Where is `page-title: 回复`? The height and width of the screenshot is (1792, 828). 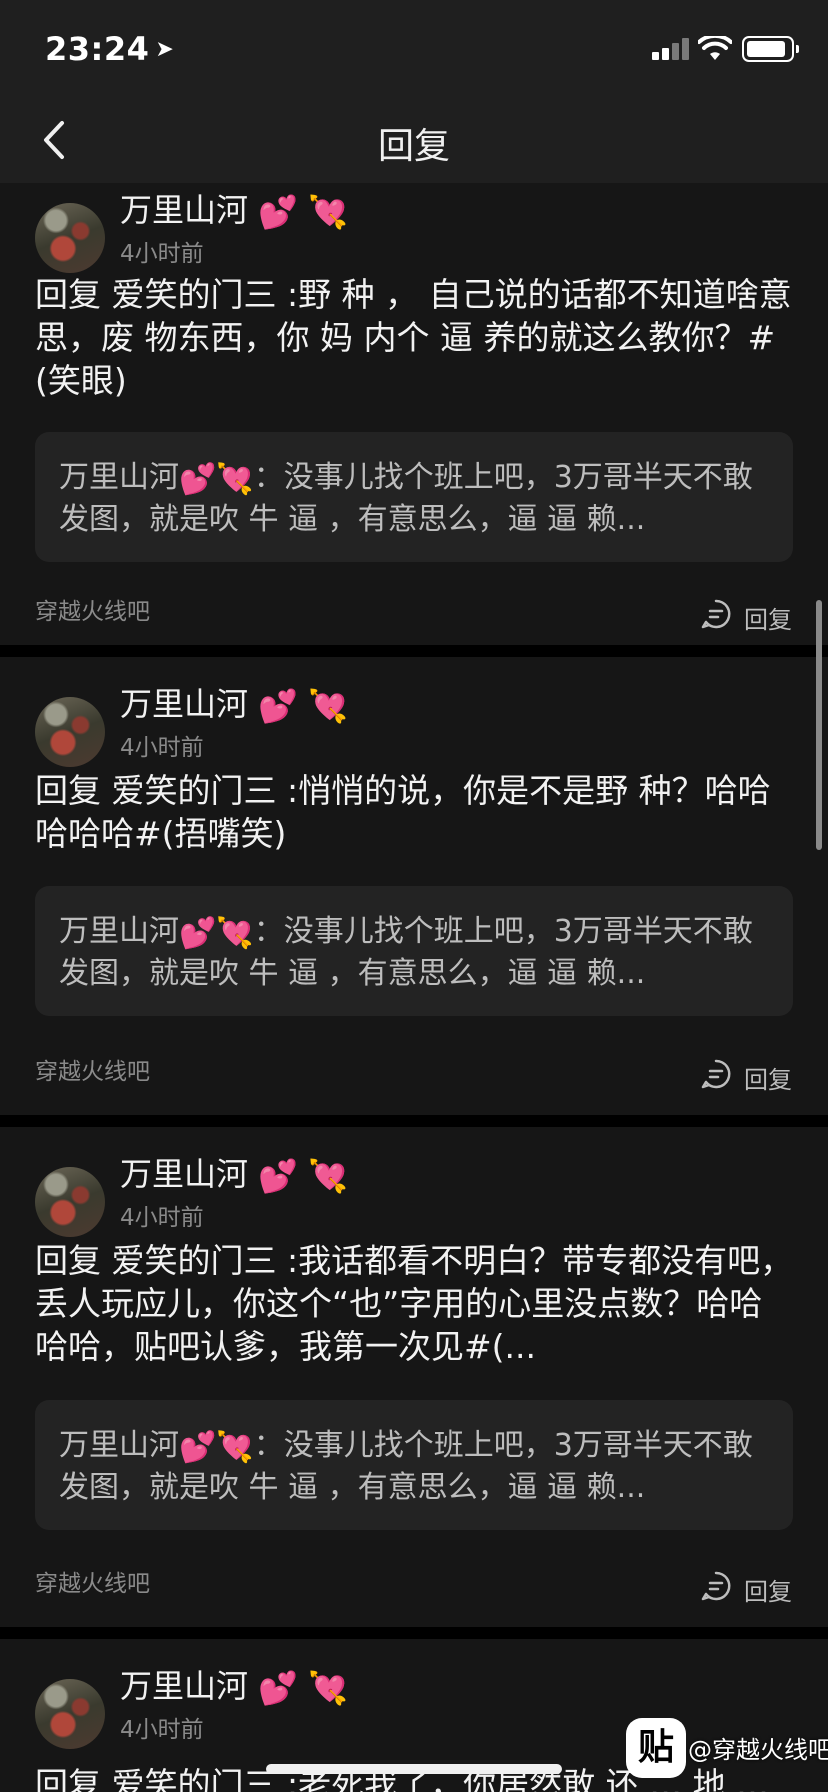
page-title: 回复 is located at coordinates (413, 146).